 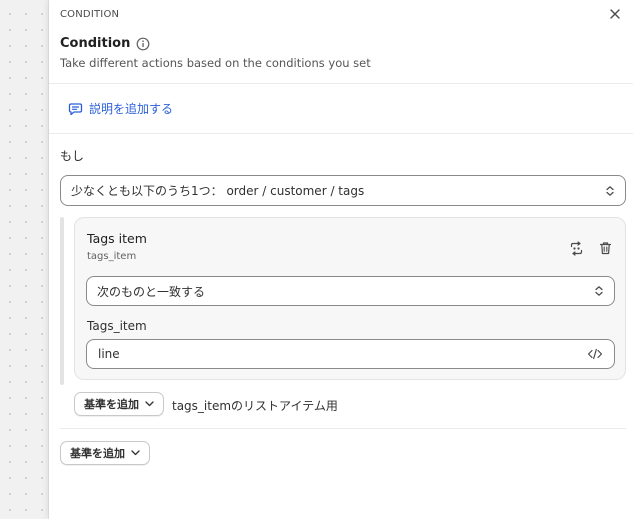 I want to click on operator-select: 次のものと一致する, so click(x=350, y=291).